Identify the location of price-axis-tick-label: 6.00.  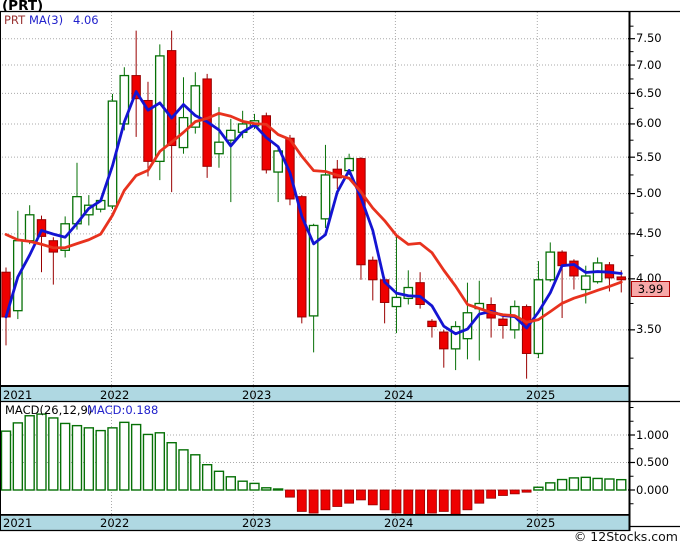
(649, 123).